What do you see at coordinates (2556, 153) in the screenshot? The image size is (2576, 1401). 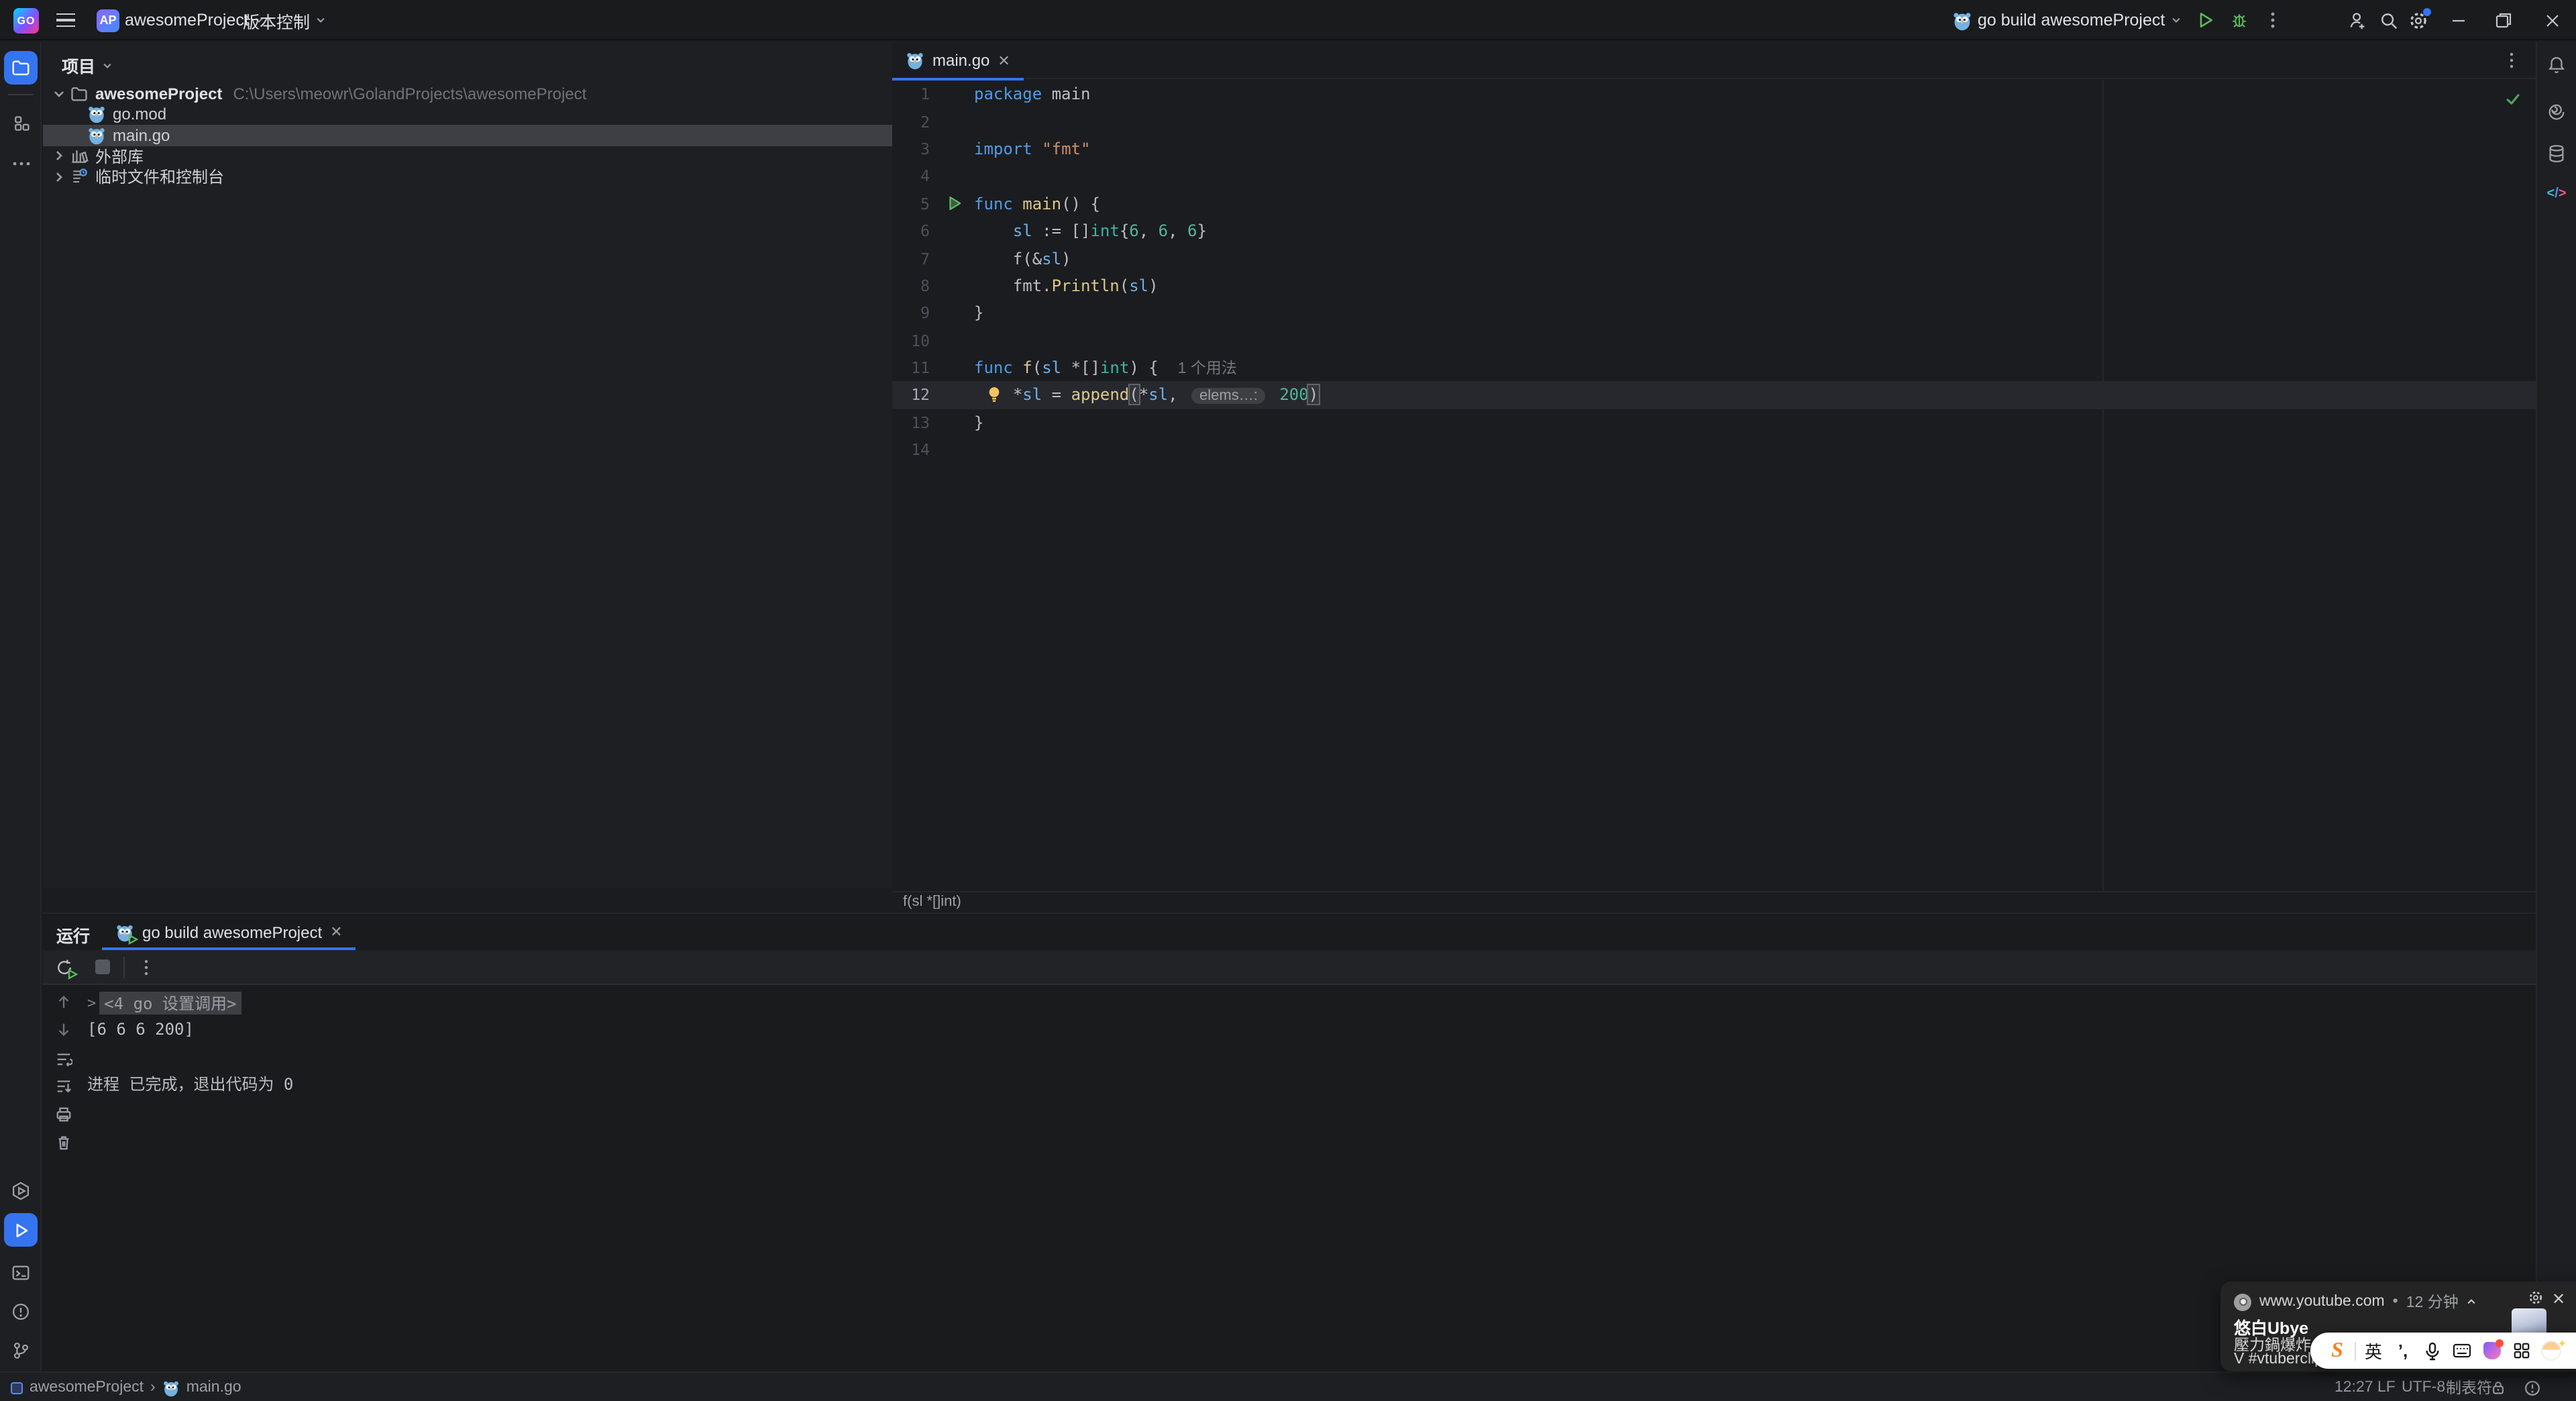 I see `database-button` at bounding box center [2556, 153].